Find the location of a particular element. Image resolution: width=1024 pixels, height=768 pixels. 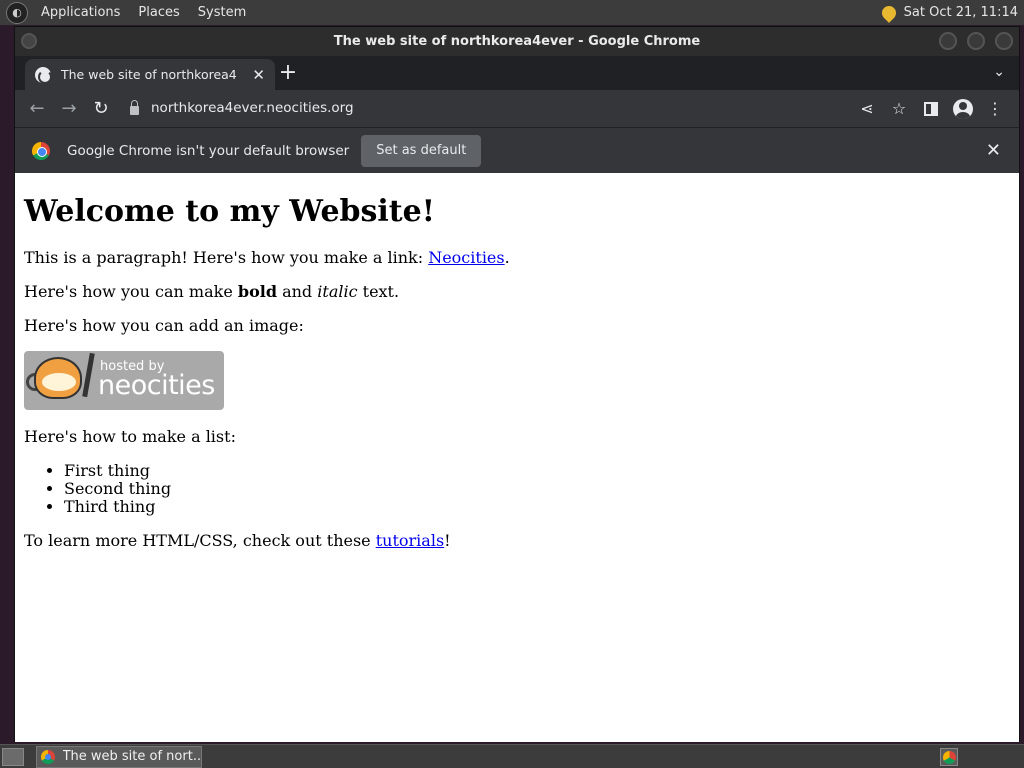

tab-strip: The web site of northkorea4ever ✕ + ⌄ is located at coordinates (517, 73).